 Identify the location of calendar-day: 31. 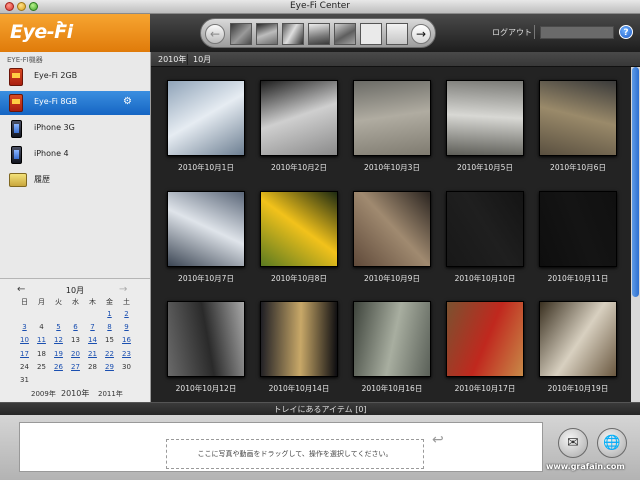
(24, 380).